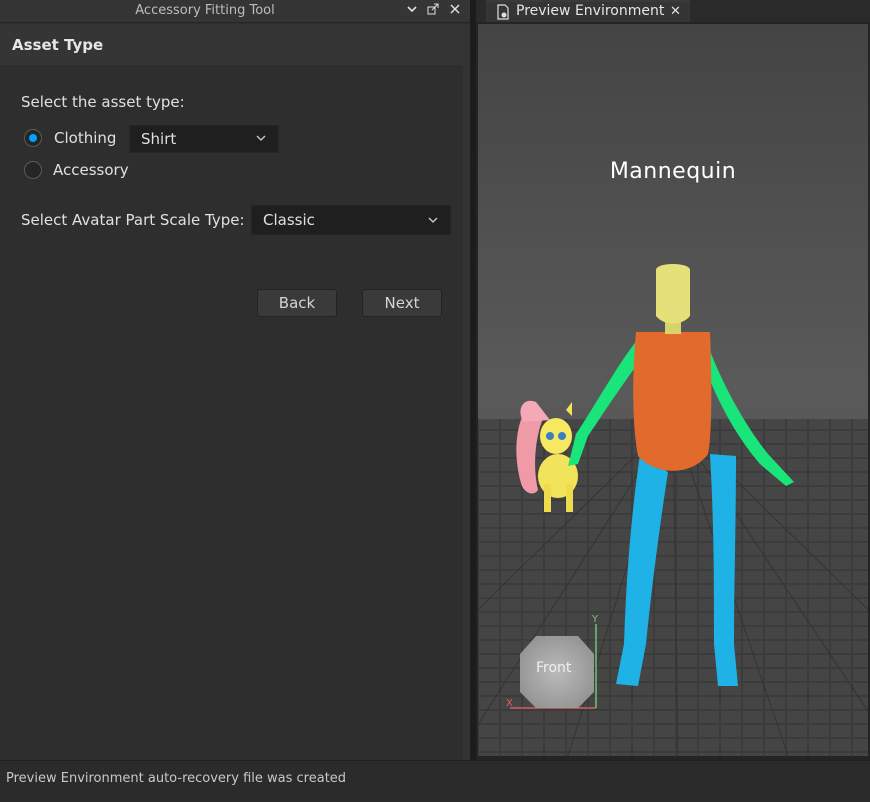 This screenshot has width=870, height=802. What do you see at coordinates (297, 303) in the screenshot?
I see `back-button: Back` at bounding box center [297, 303].